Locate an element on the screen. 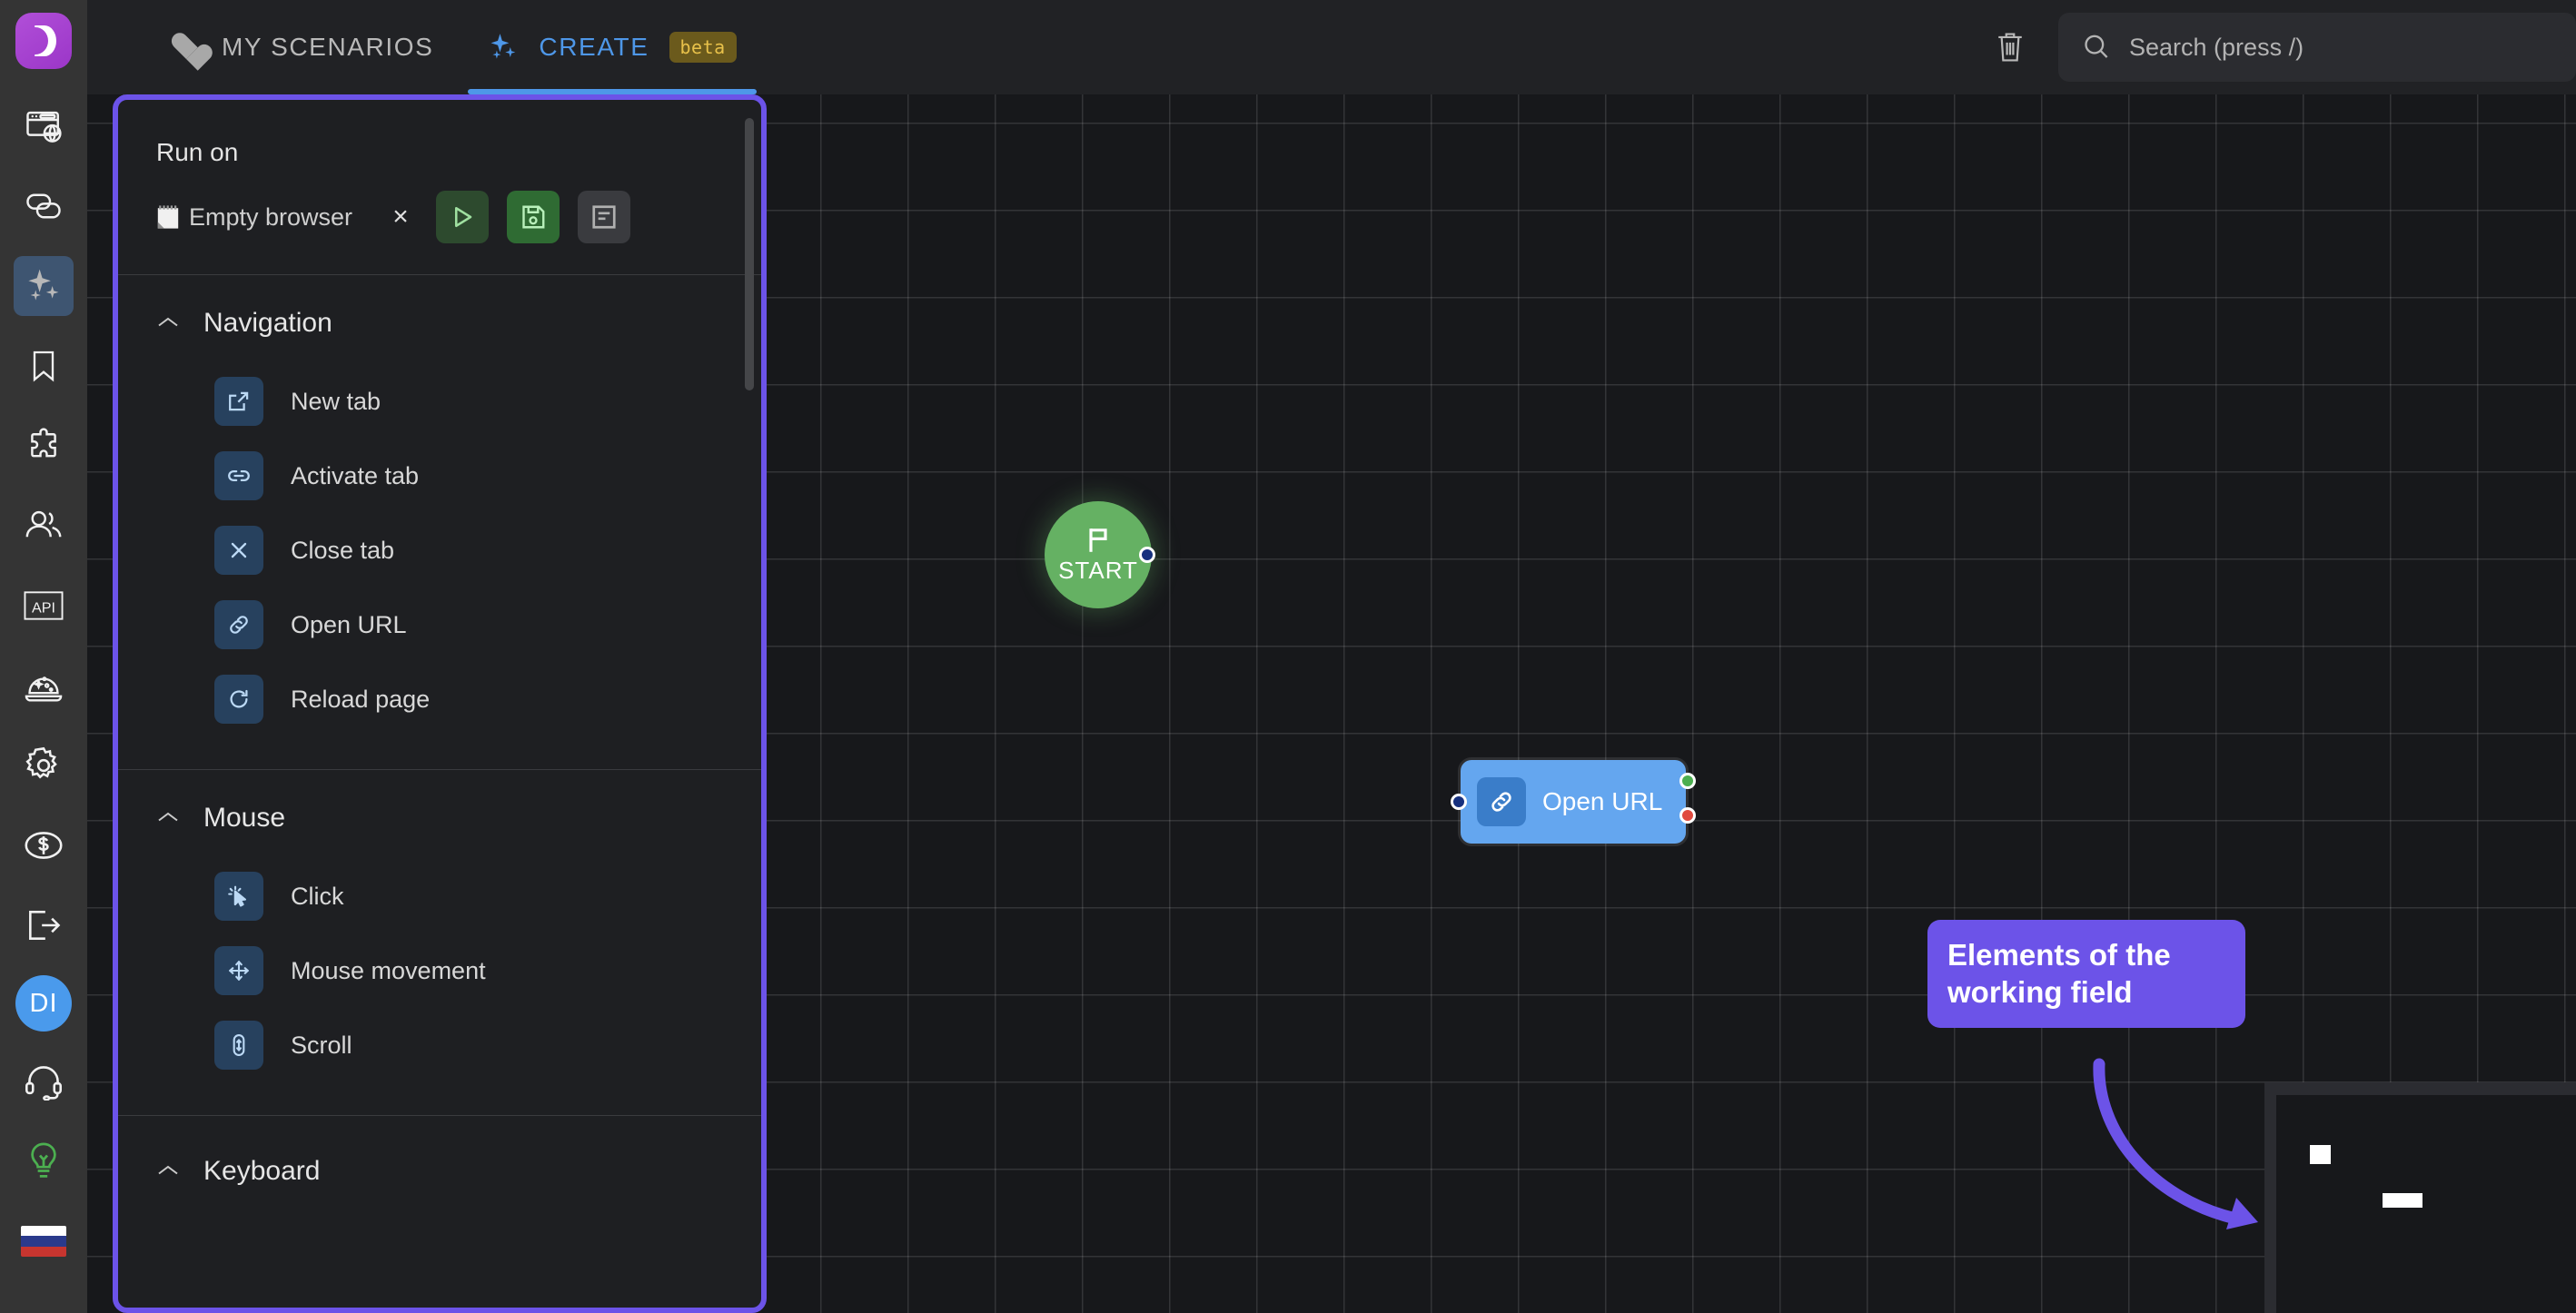  tab-my-scenarios: MY SCENARIOS is located at coordinates (302, 47).